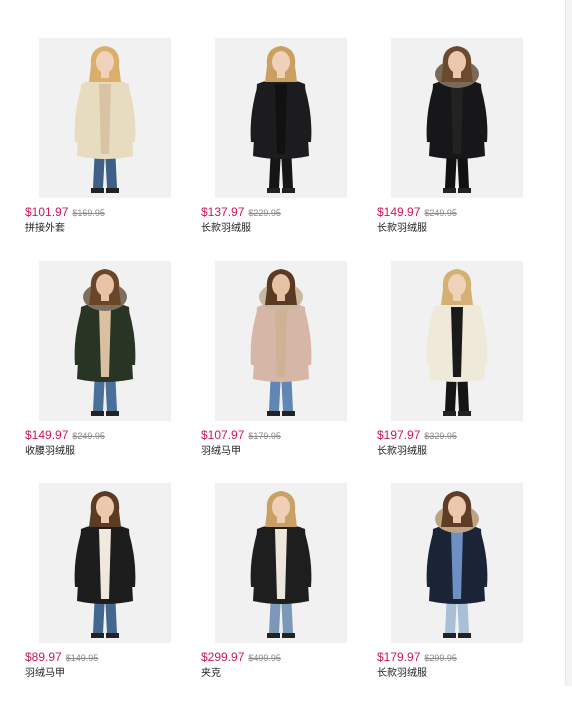  I want to click on price-row: $197.97 $329.95, so click(417, 435).